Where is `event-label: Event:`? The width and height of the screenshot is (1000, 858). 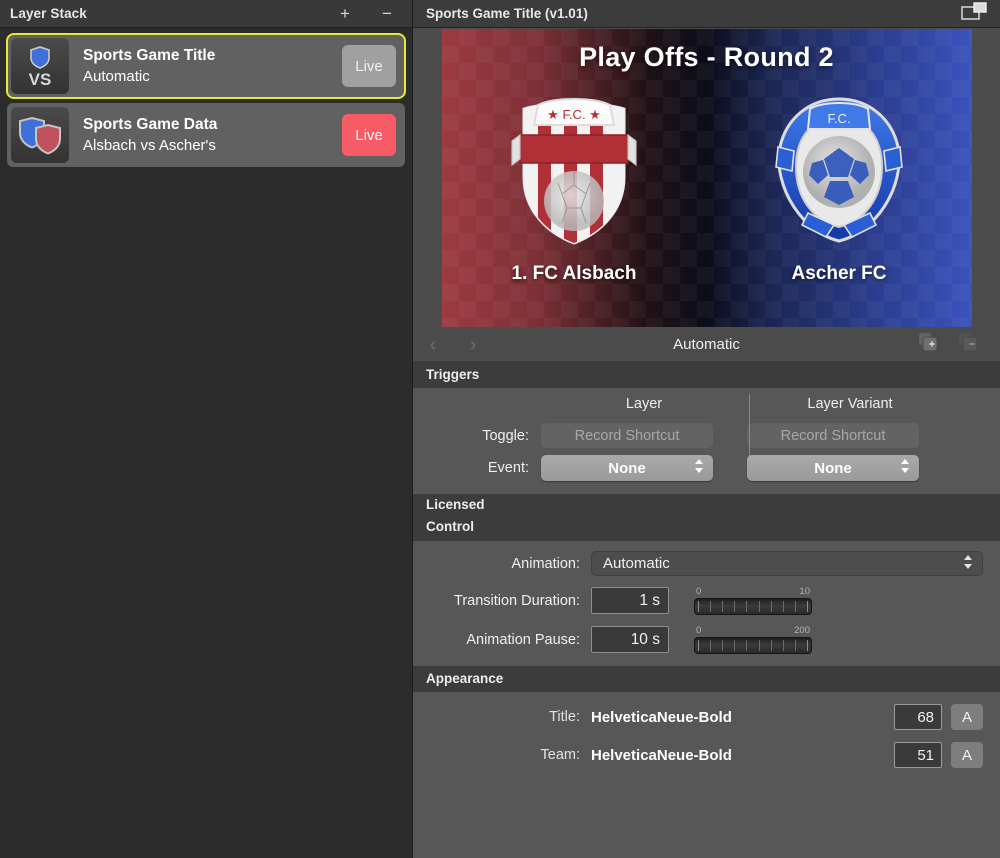
event-label: Event: is located at coordinates (508, 468).